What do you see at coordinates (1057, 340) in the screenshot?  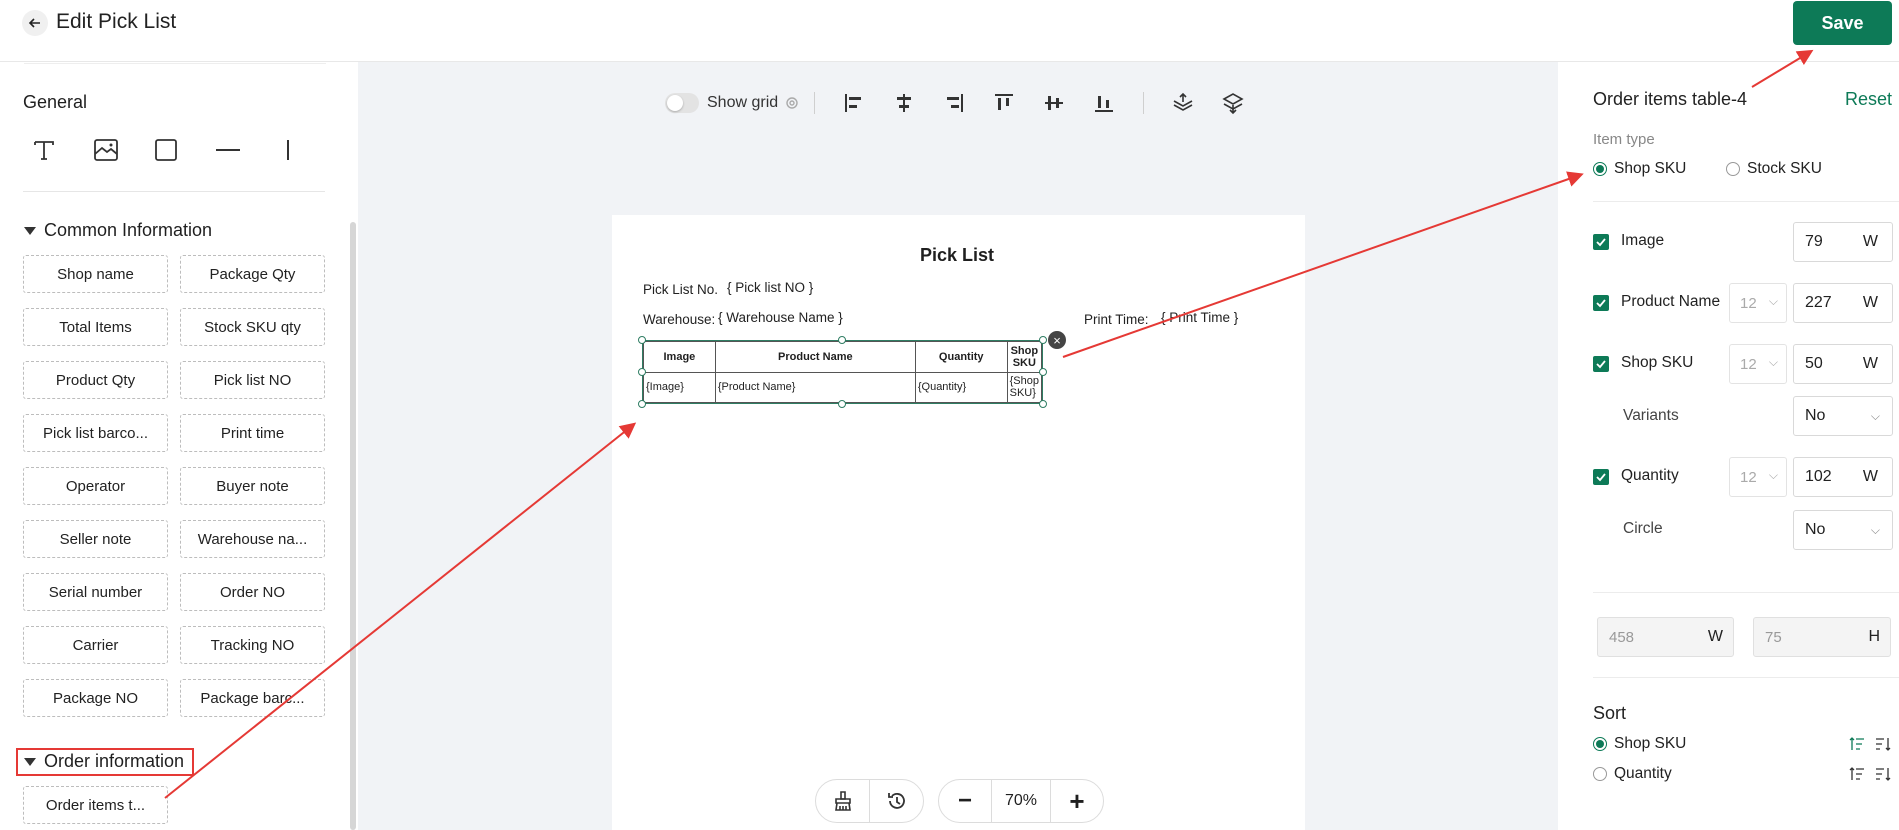 I see `delete-element-button: ×` at bounding box center [1057, 340].